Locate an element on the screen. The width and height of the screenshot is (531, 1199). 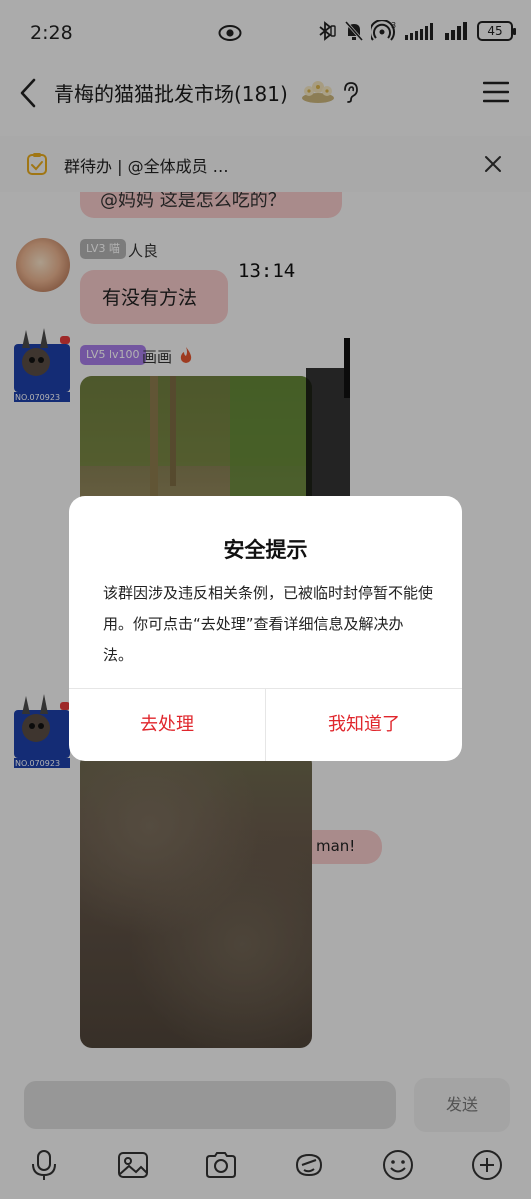
acknowledge-button: 我知道了 is located at coordinates (364, 724).